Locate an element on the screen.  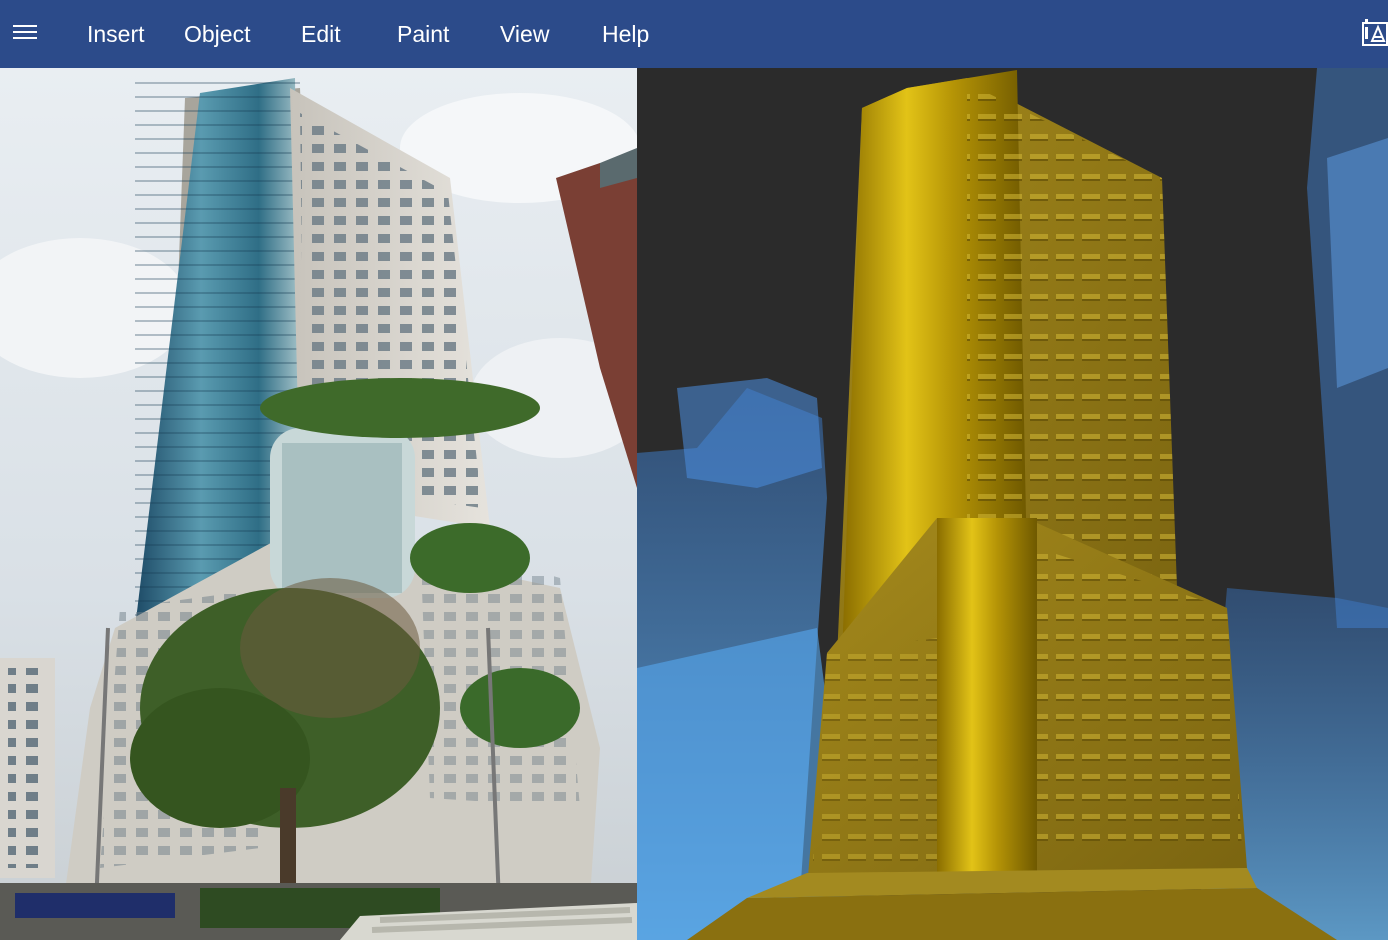
image-compare-icon is located at coordinates (1374, 32).